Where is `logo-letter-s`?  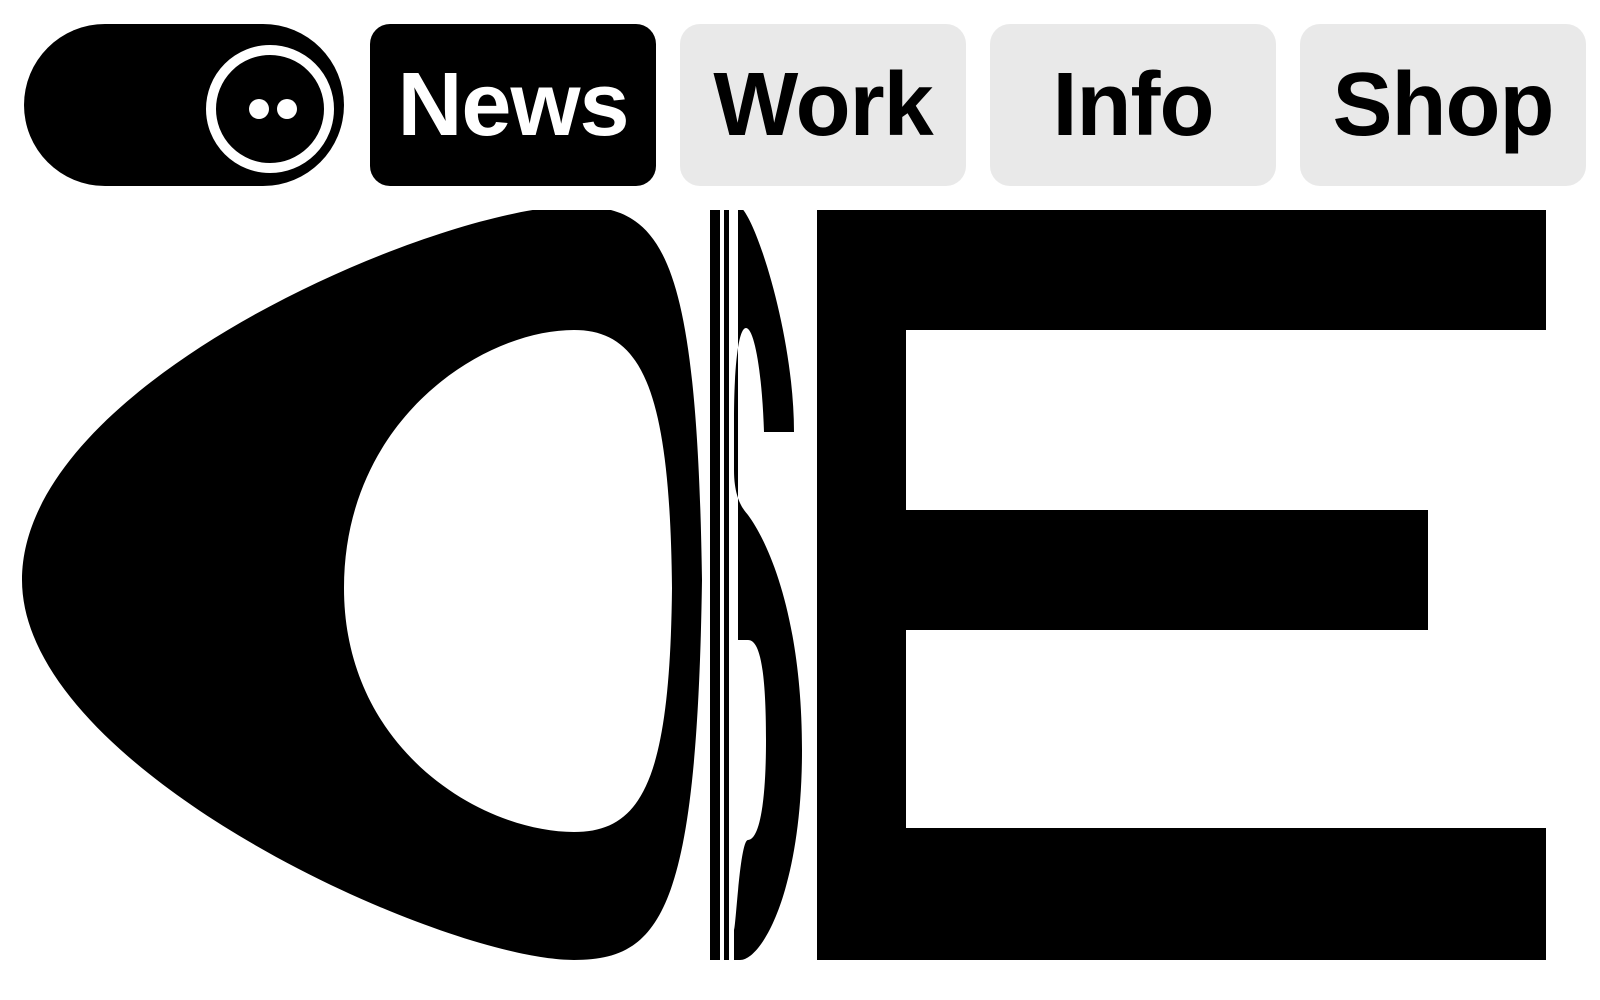 logo-letter-s is located at coordinates (768, 585).